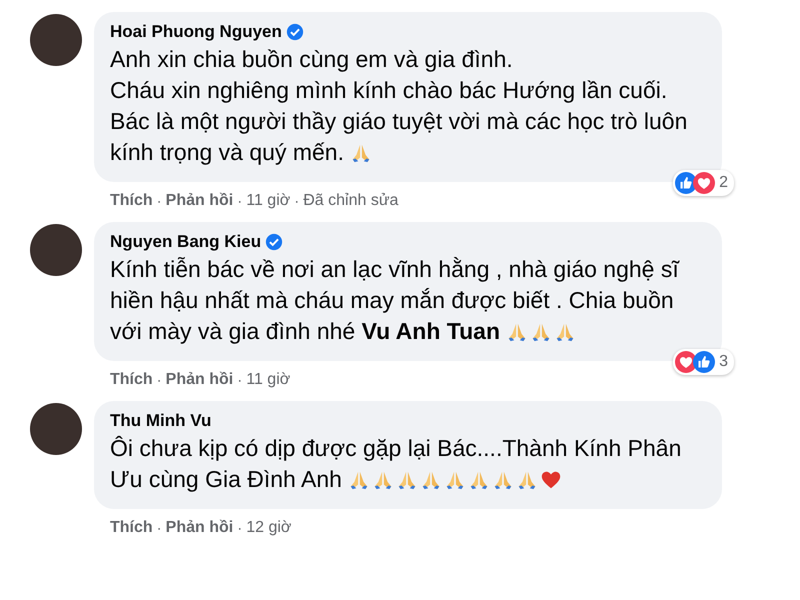 This screenshot has width=800, height=600. What do you see at coordinates (389, 90) in the screenshot?
I see `comment-text: Cháu xin nghiêng mình kính chào bác Hướng lần cuối.` at bounding box center [389, 90].